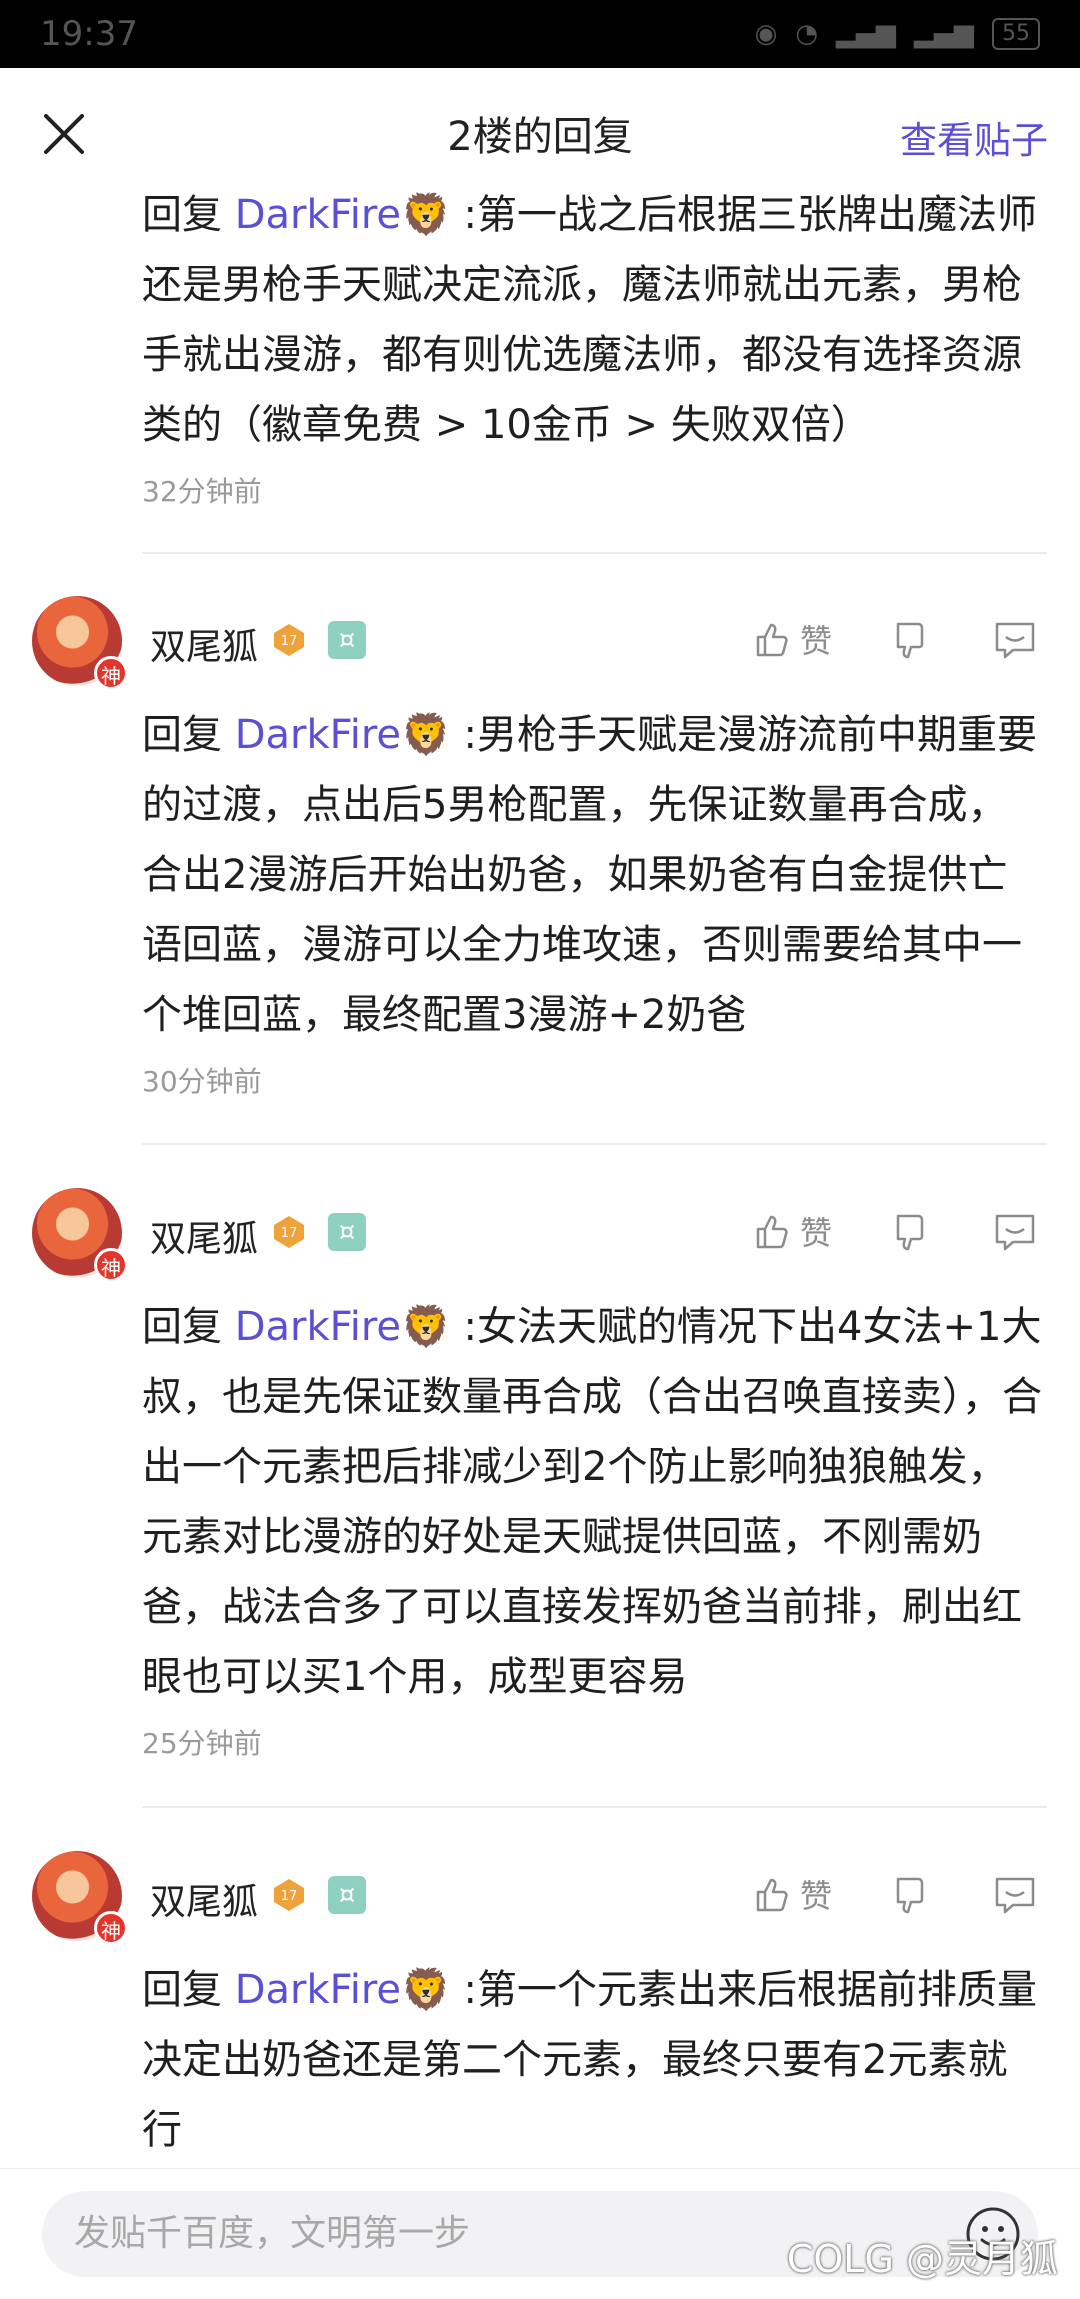 This screenshot has height=2299, width=1080. Describe the element at coordinates (922, 2259) in the screenshot. I see `watermark: COLG @灵月狐` at that location.